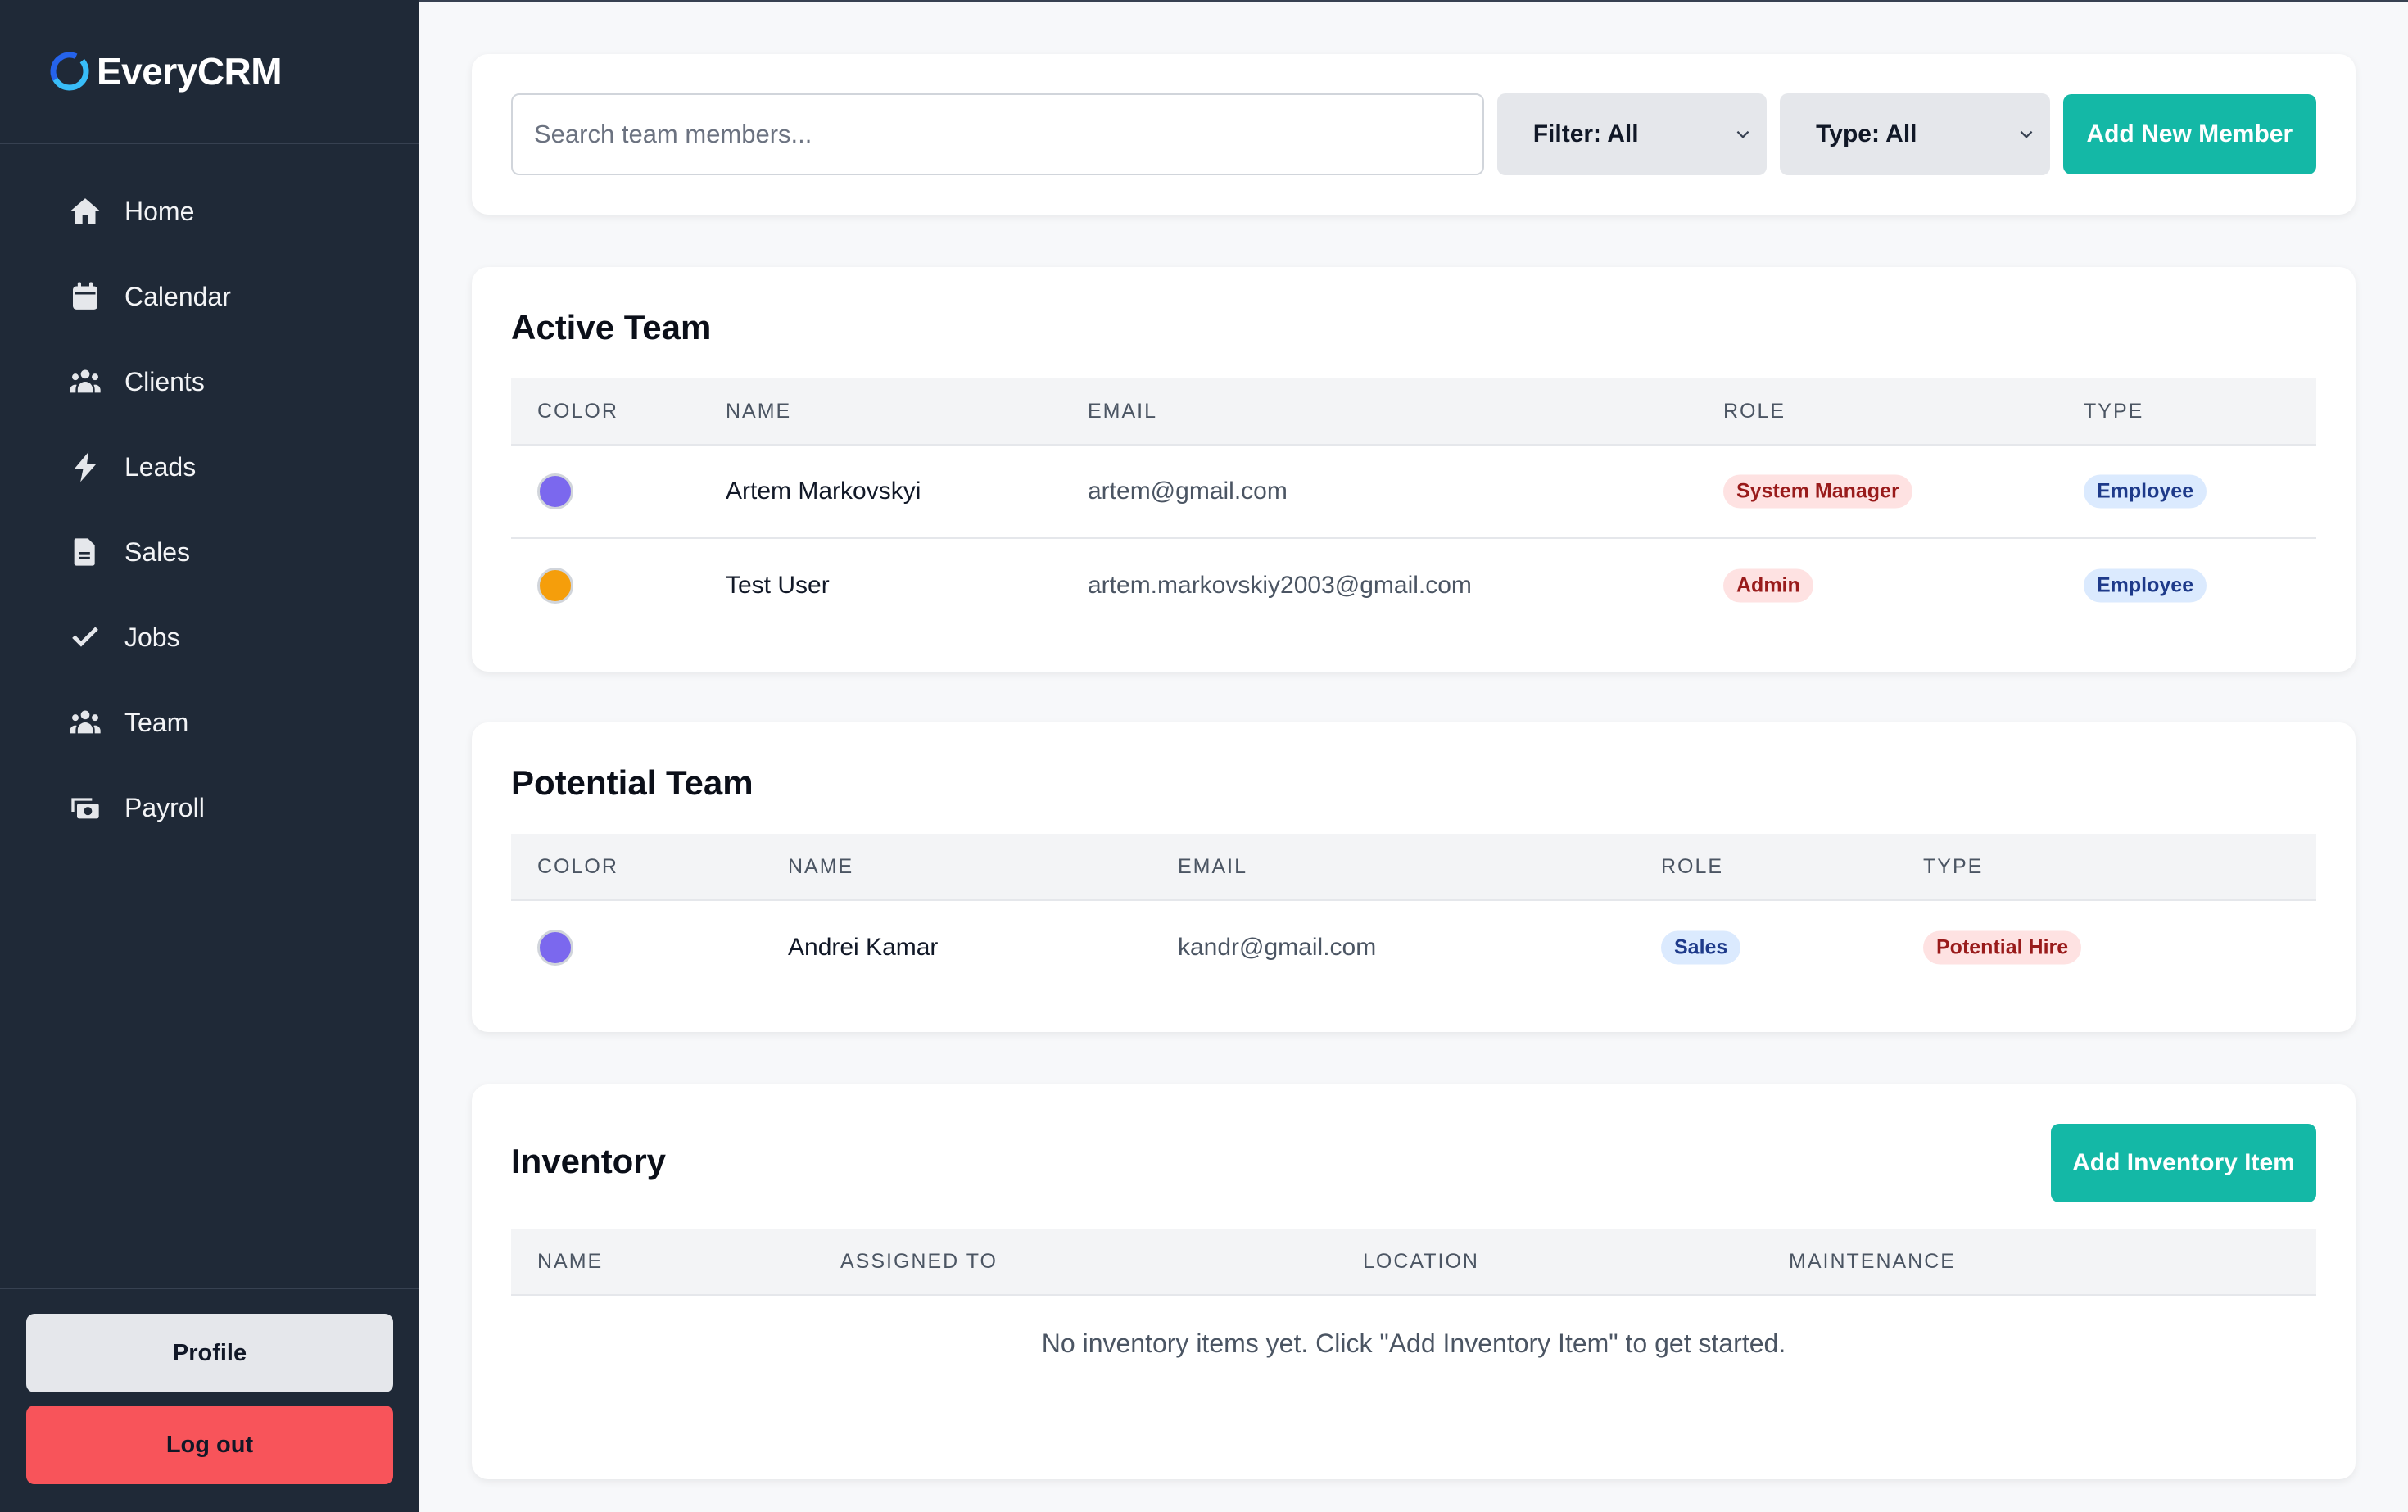 This screenshot has height=1512, width=2408. What do you see at coordinates (209, 1400) in the screenshot?
I see `sidebar-footer: Profile Log out` at bounding box center [209, 1400].